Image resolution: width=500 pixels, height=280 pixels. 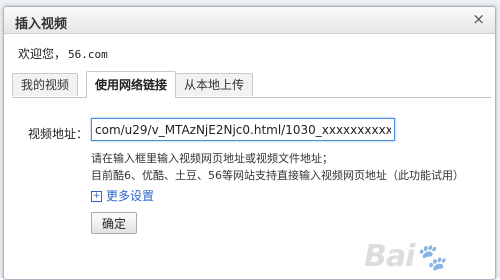 I want to click on dialog-title: 插入视频, so click(x=41, y=24).